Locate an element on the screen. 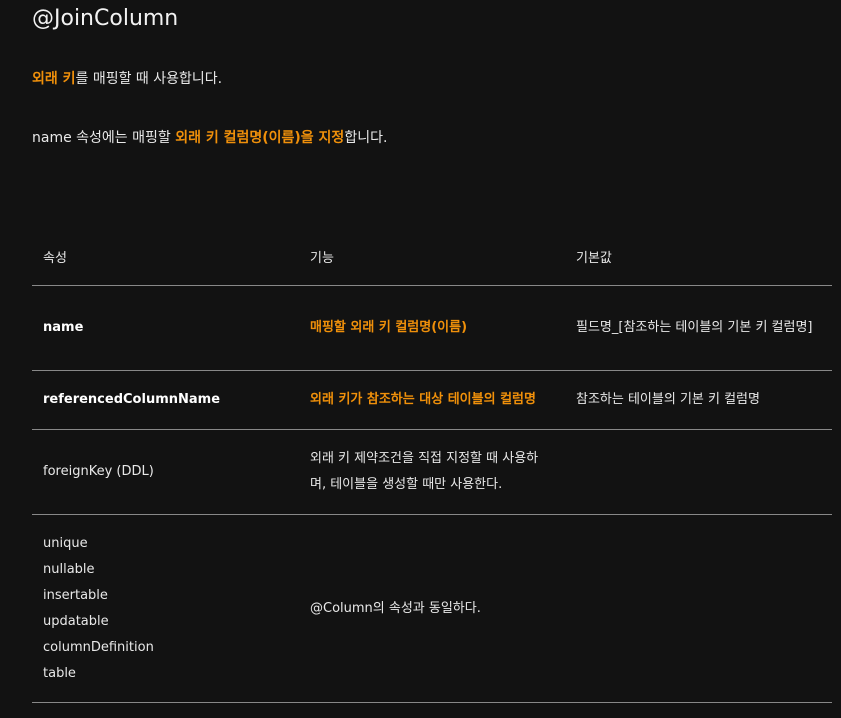 The width and height of the screenshot is (841, 718). func: @Column의 속성과 동일하다. is located at coordinates (432, 608).